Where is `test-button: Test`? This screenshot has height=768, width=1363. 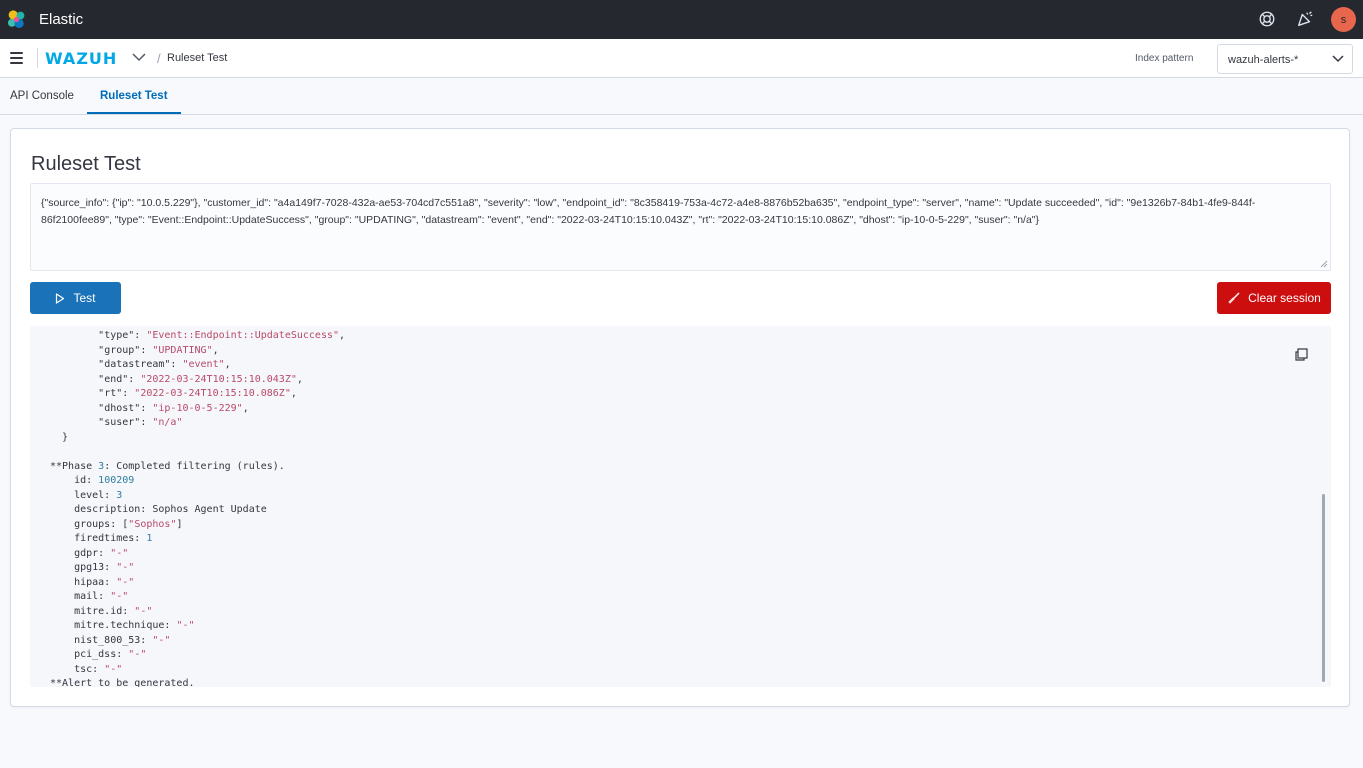
test-button: Test is located at coordinates (75, 298).